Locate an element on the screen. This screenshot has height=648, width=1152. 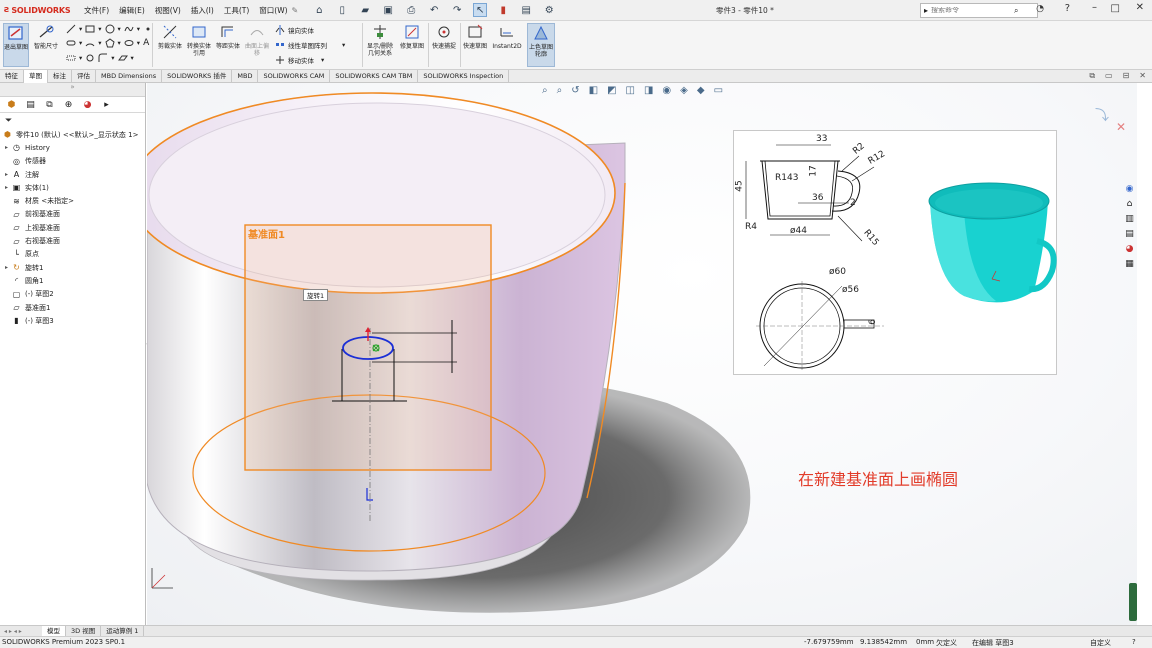
tab-motion-study: 运动算例 1 is located at coordinates (123, 631).